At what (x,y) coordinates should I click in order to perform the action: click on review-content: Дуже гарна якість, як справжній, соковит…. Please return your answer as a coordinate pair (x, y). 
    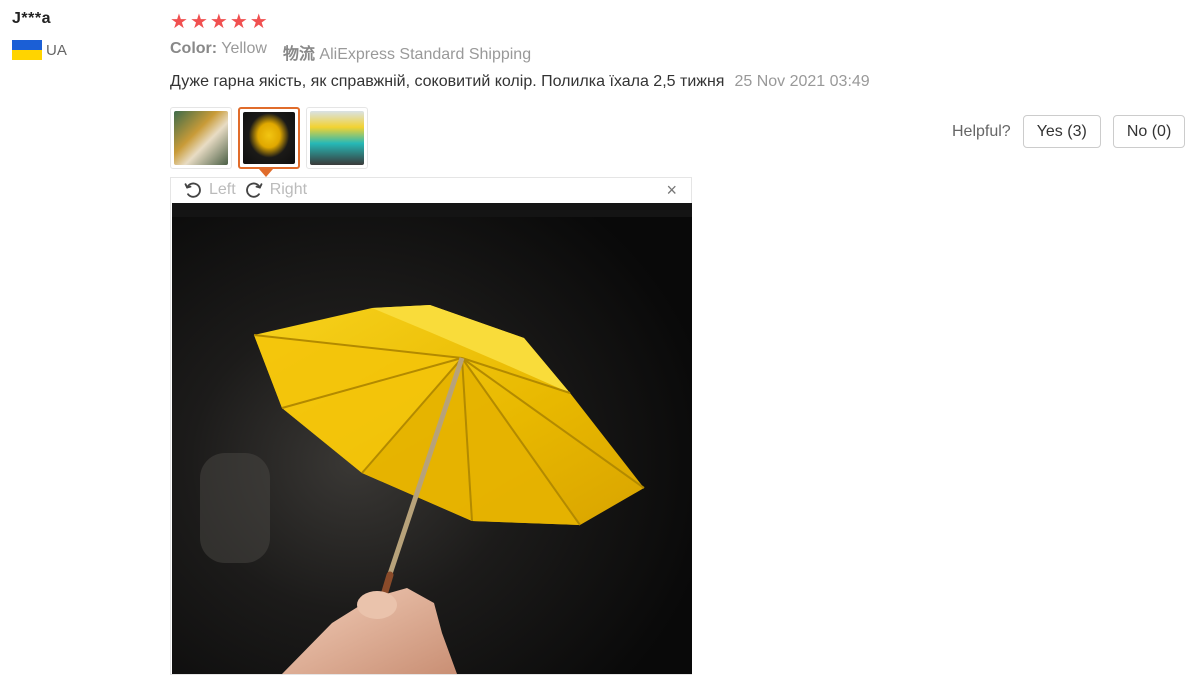
    Looking at the image, I should click on (685, 82).